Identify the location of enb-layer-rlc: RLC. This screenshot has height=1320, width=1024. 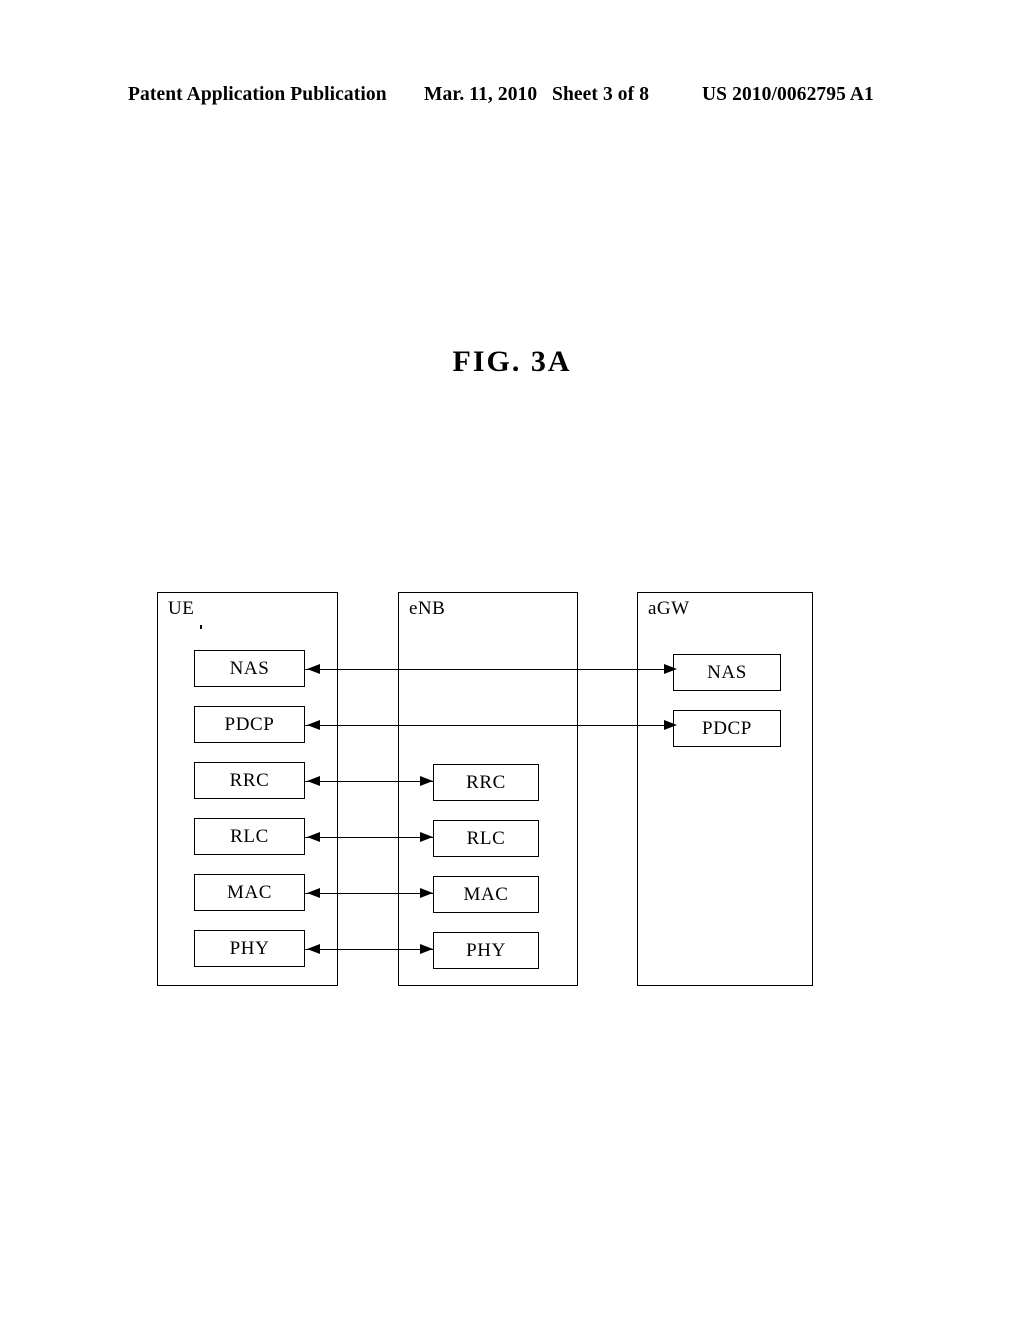
(486, 838).